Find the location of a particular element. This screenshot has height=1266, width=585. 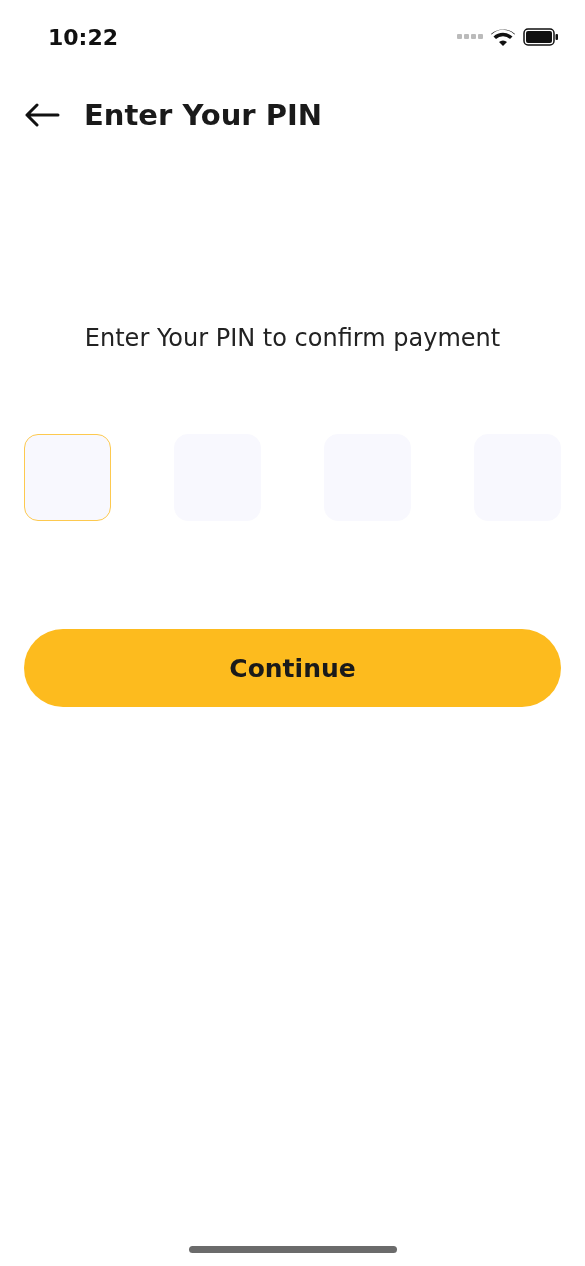

status-time: 10:22 is located at coordinates (83, 37).